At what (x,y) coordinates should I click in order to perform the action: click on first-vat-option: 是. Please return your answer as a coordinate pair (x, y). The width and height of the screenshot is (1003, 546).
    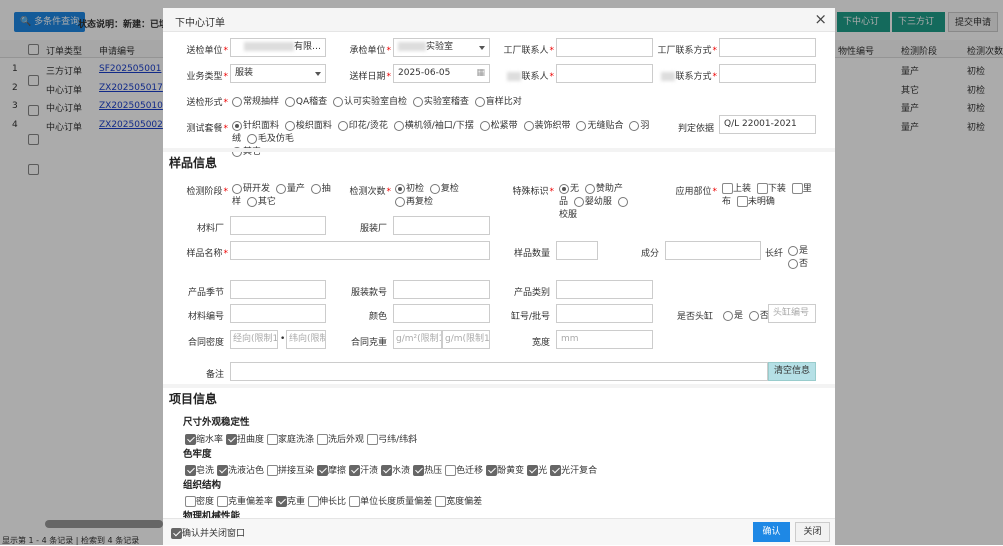
    Looking at the image, I should click on (733, 315).